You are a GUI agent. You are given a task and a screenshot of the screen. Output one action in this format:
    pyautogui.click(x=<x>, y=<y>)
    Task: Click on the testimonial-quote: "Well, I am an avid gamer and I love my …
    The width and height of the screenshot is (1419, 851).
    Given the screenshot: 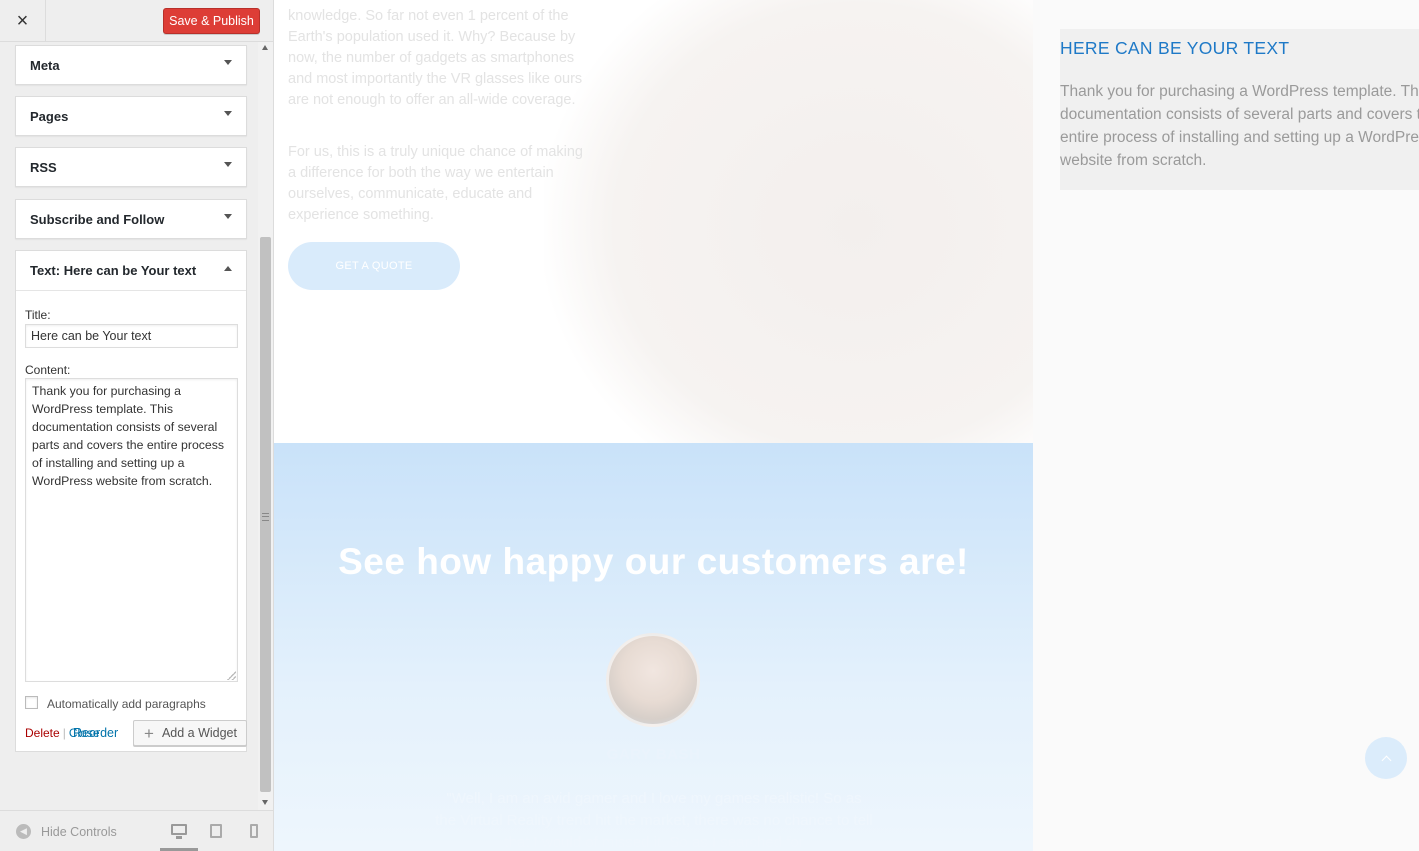 What is the action you would take?
    pyautogui.click(x=654, y=820)
    